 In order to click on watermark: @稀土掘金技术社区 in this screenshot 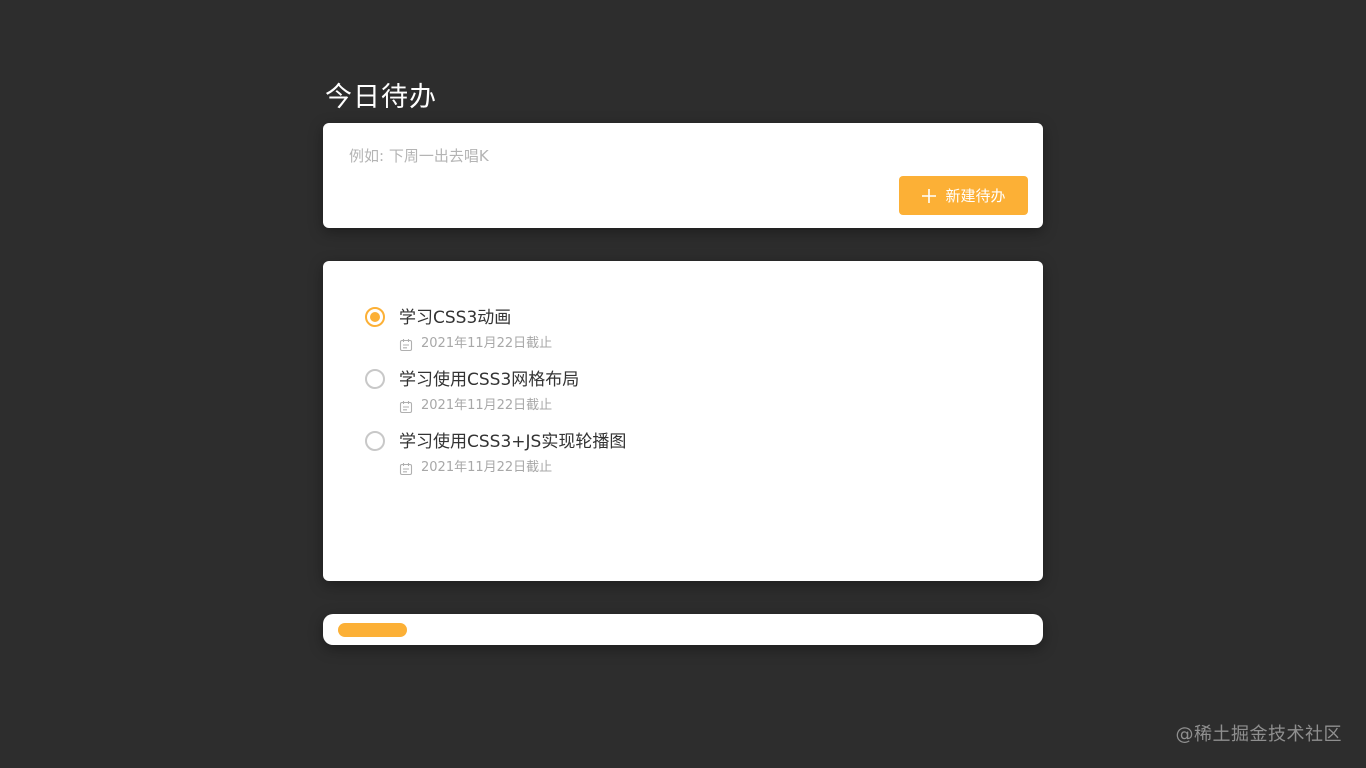, I will do `click(1258, 734)`.